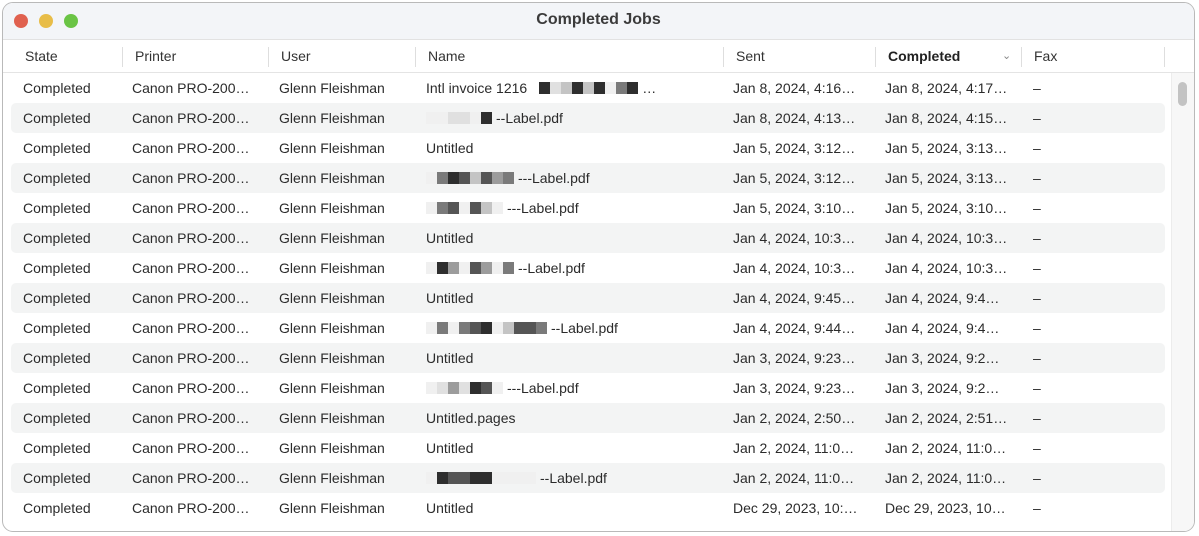 Image resolution: width=1199 pixels, height=536 pixels. Describe the element at coordinates (573, 418) in the screenshot. I see `cell-name: Untitled.pages` at that location.